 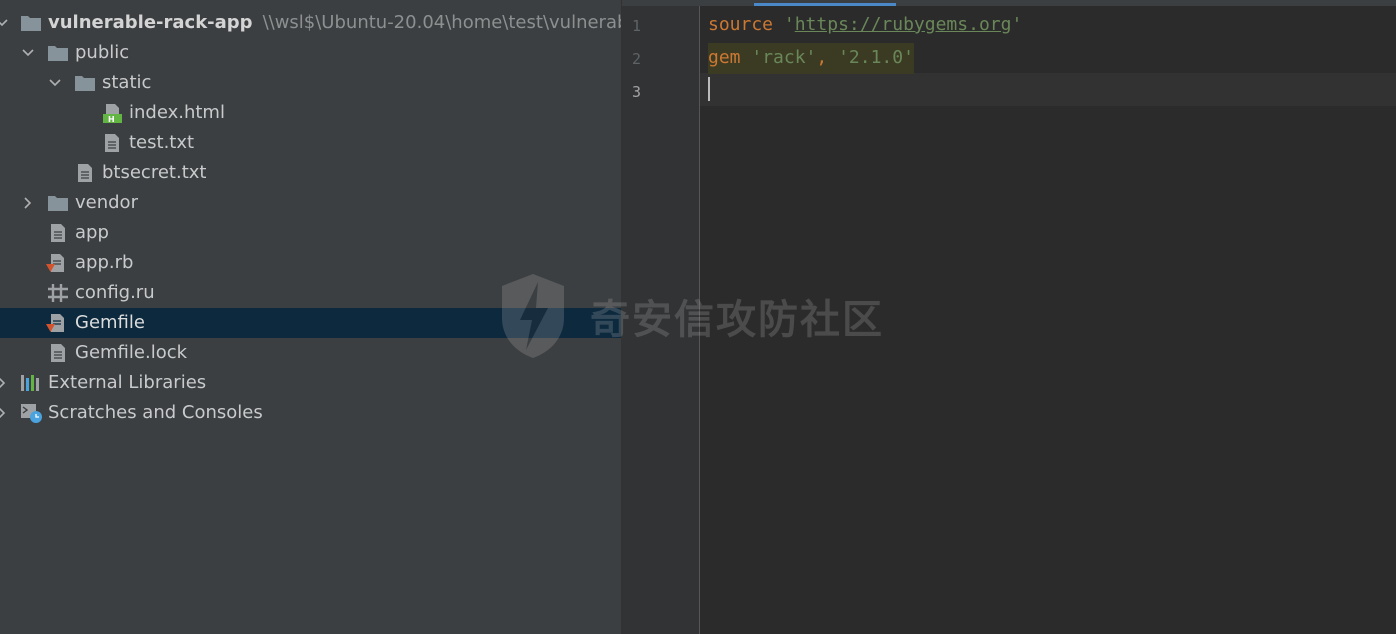 What do you see at coordinates (310, 413) in the screenshot?
I see `tree-item-scratches: Scratches and Consoles` at bounding box center [310, 413].